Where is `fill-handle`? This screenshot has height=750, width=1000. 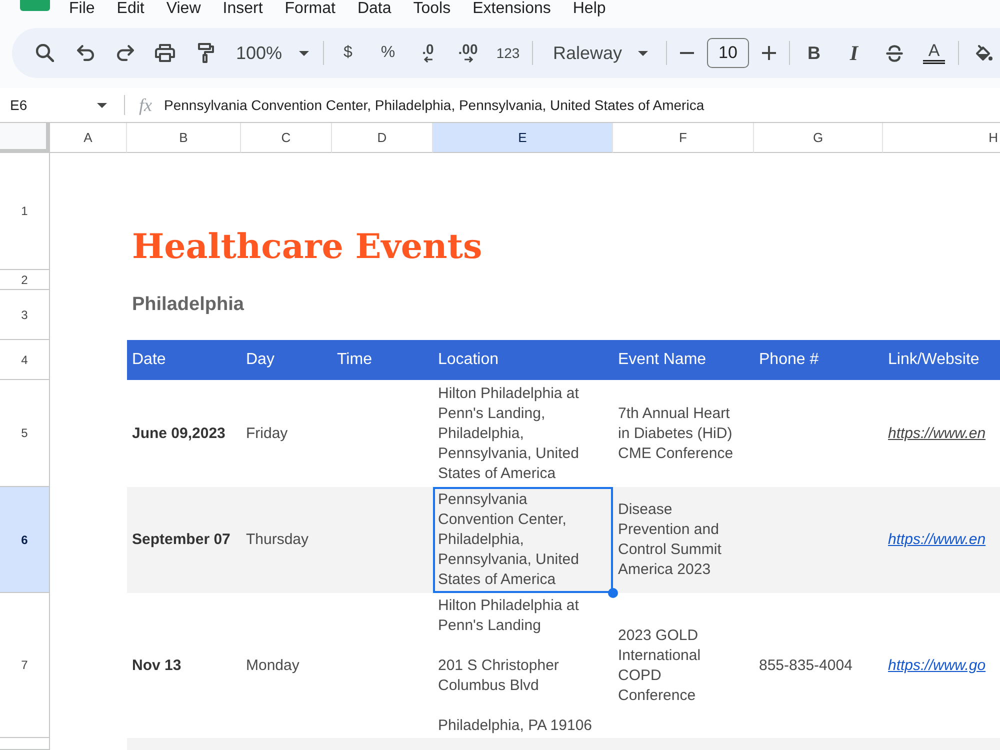
fill-handle is located at coordinates (613, 593).